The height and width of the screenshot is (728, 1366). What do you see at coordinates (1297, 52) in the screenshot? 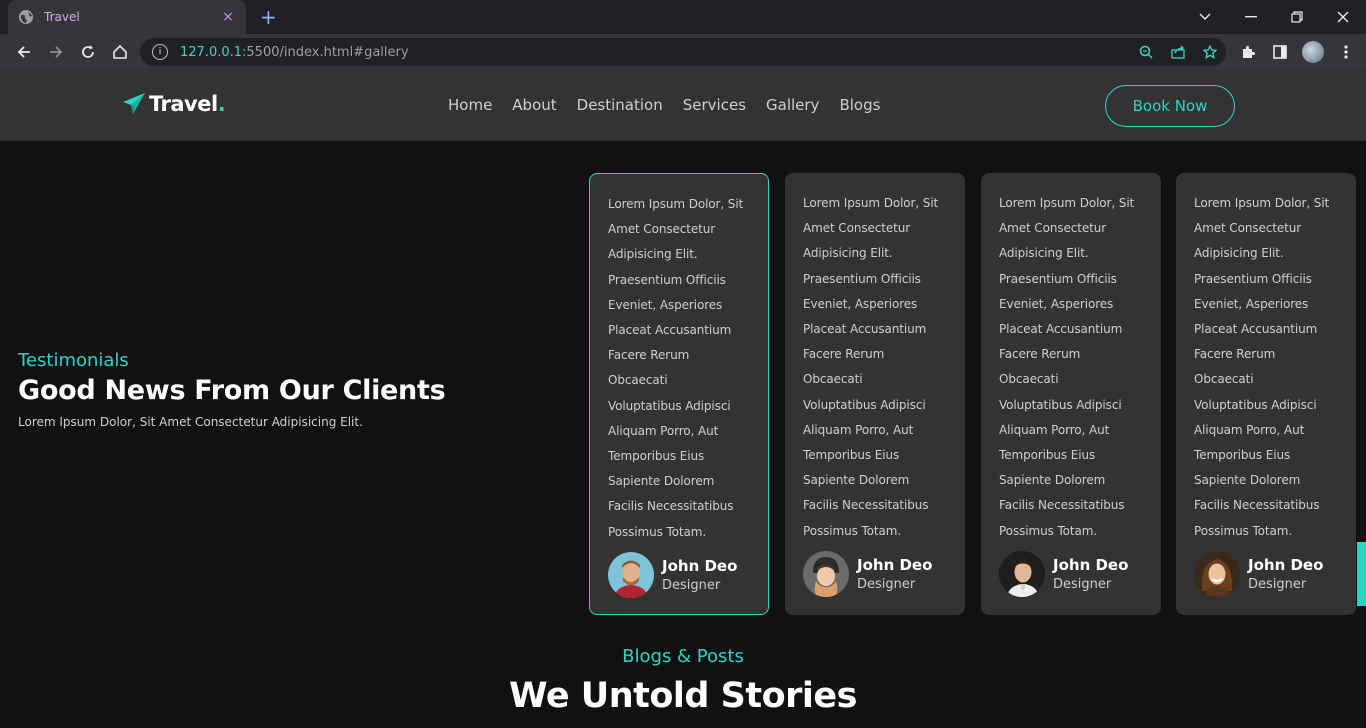
I see `toolbar-right` at bounding box center [1297, 52].